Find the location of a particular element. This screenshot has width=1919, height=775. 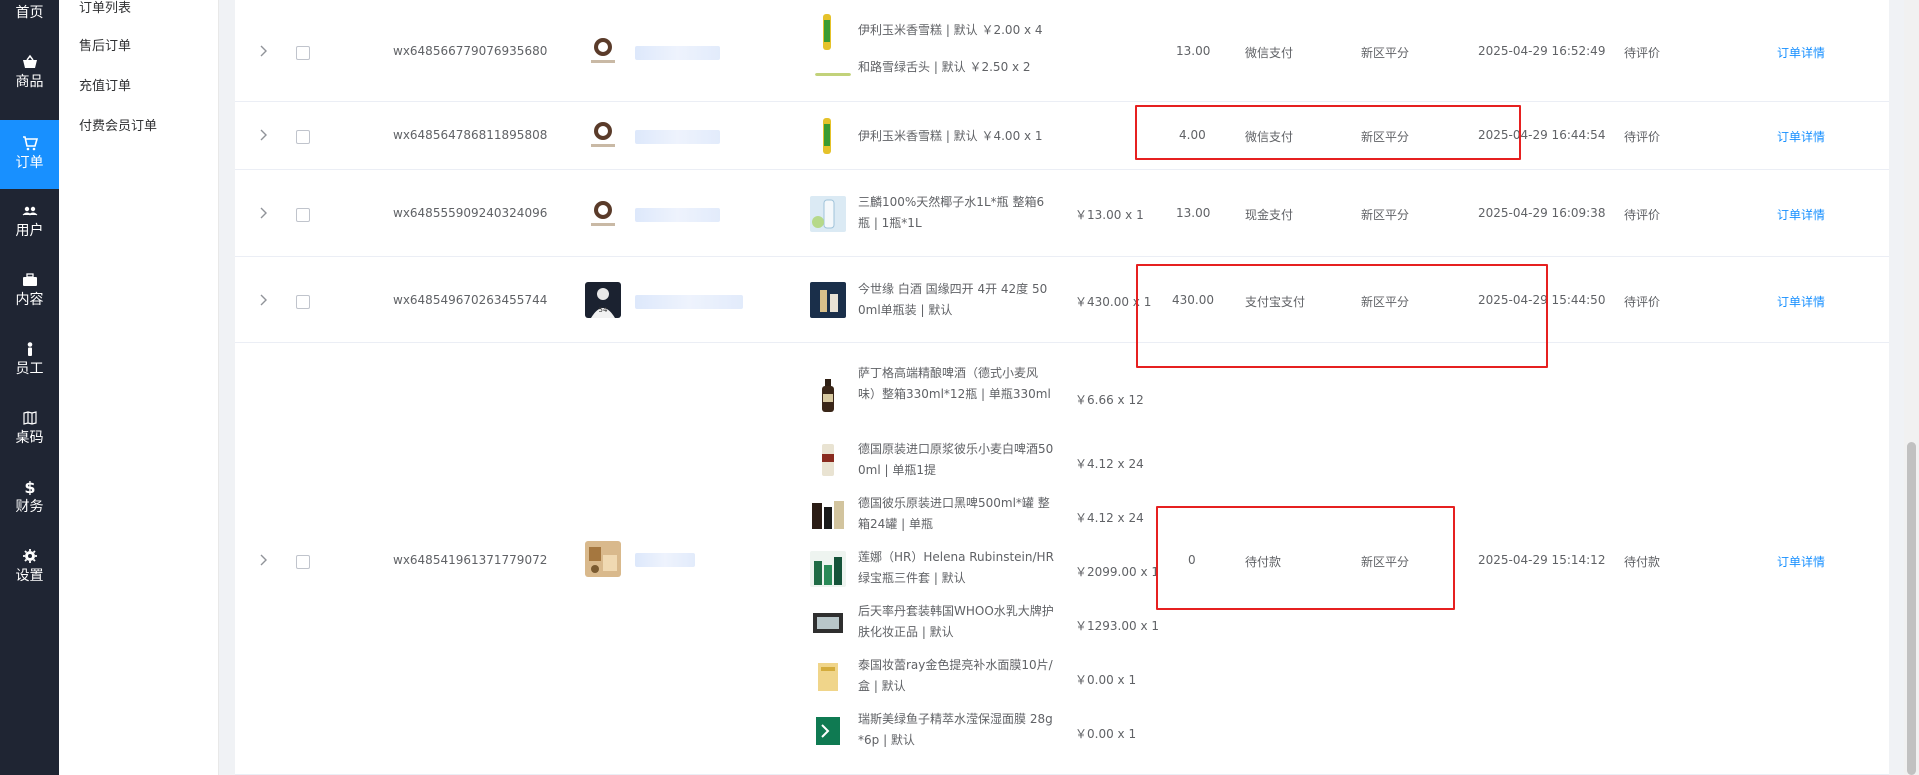

gear-icon is located at coordinates (29, 556).